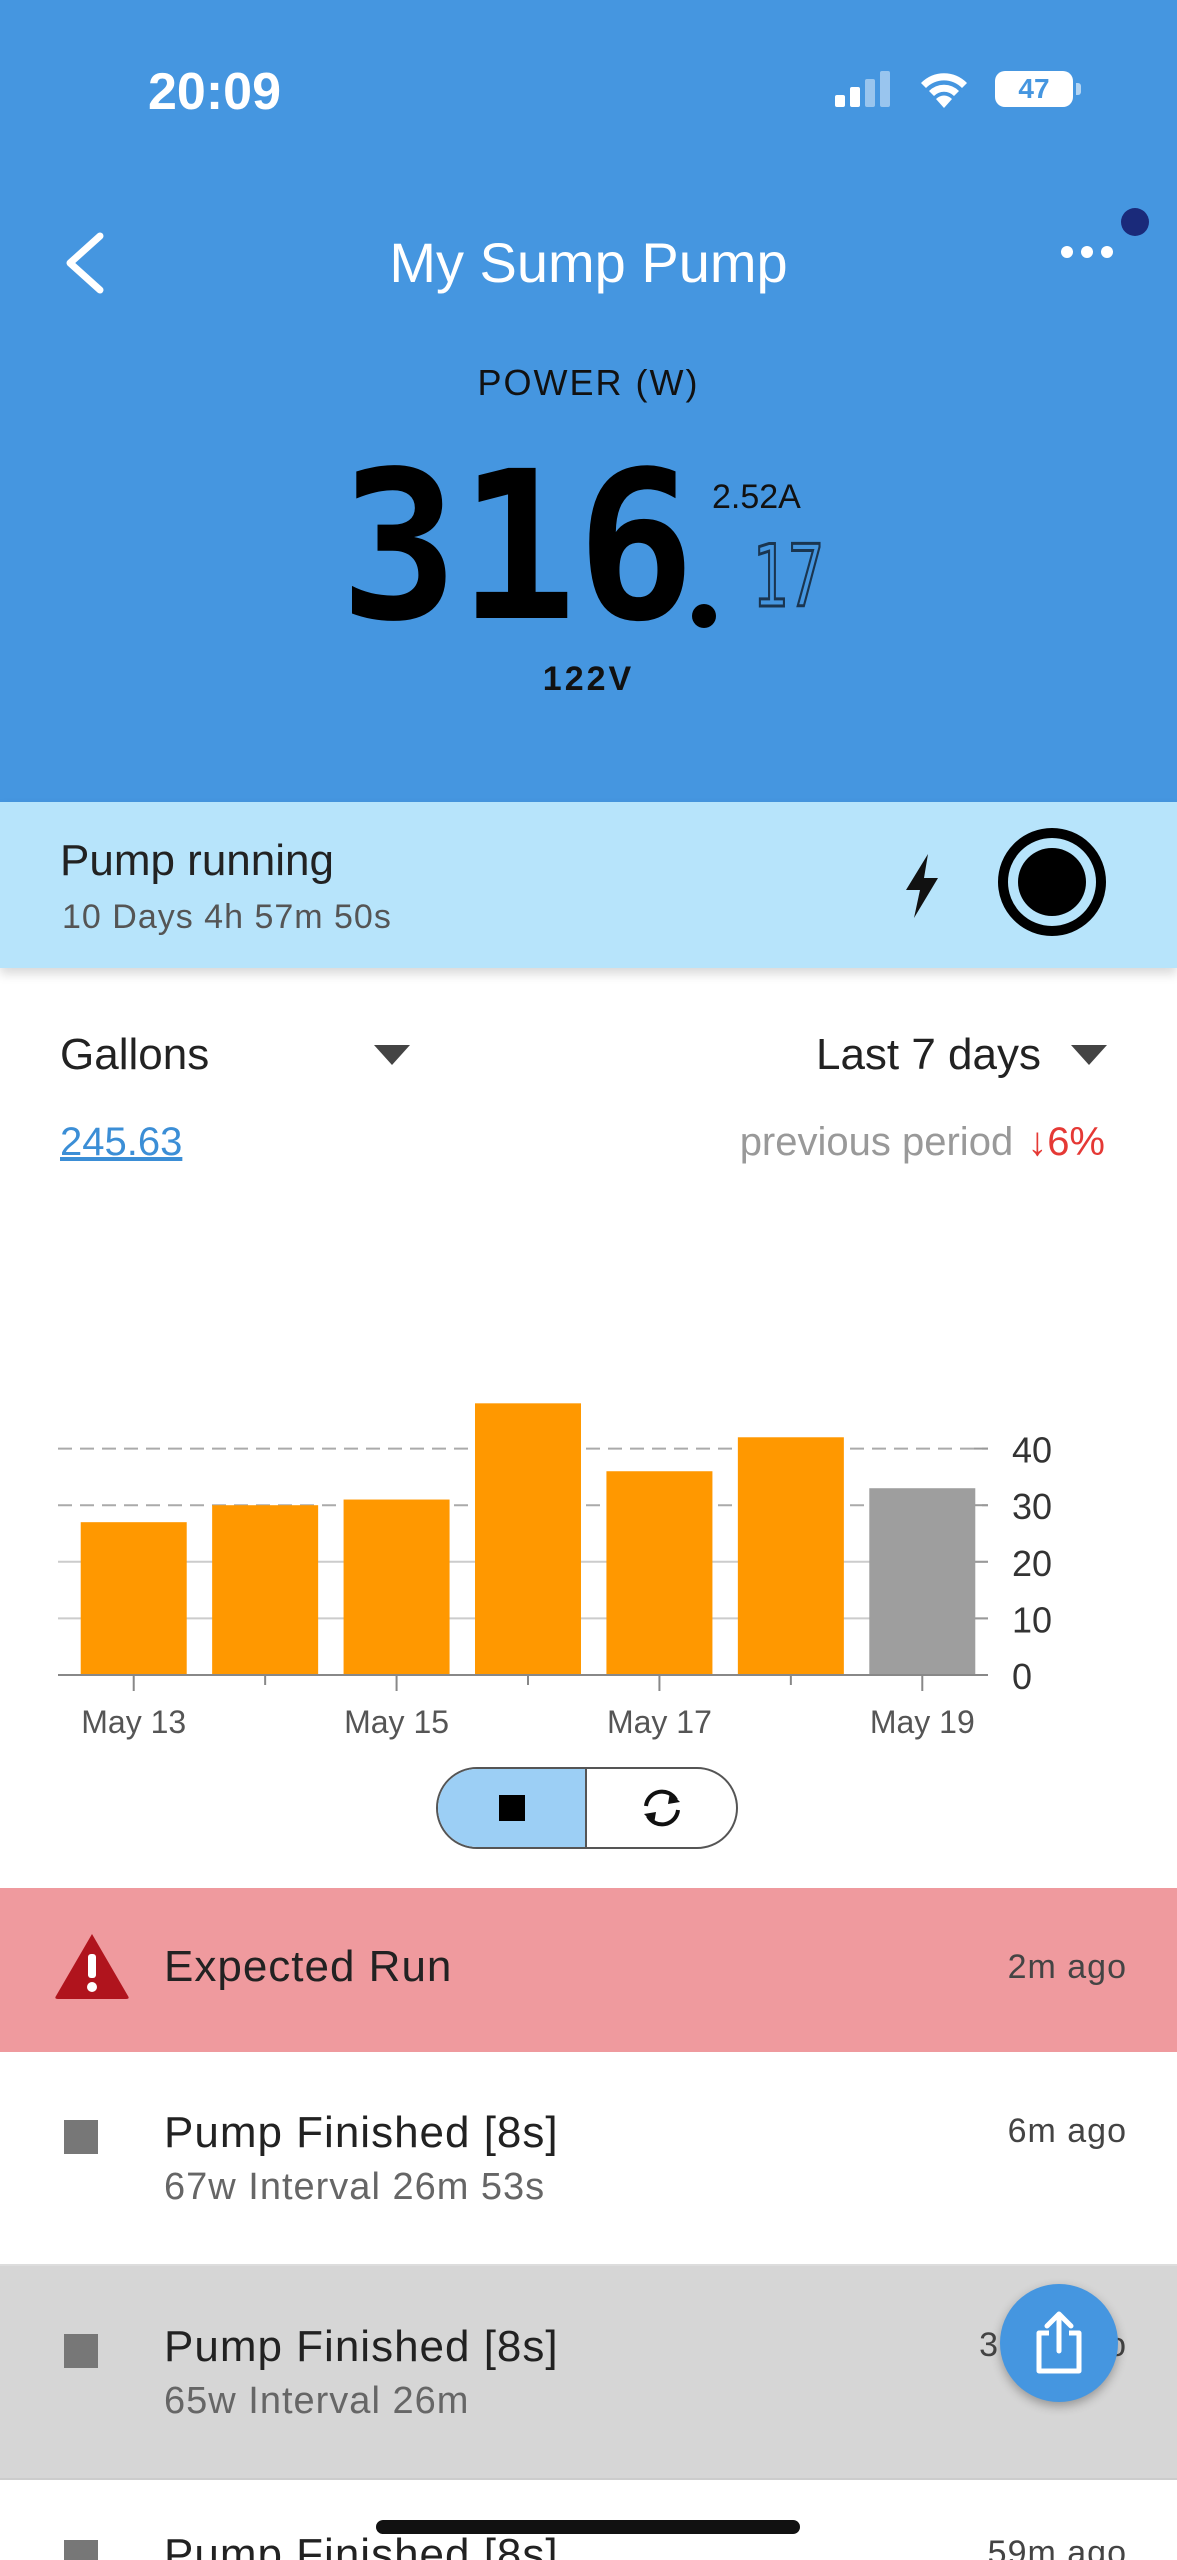 The image size is (1177, 2560). What do you see at coordinates (197, 860) in the screenshot?
I see `pump-status-title: Pump running` at bounding box center [197, 860].